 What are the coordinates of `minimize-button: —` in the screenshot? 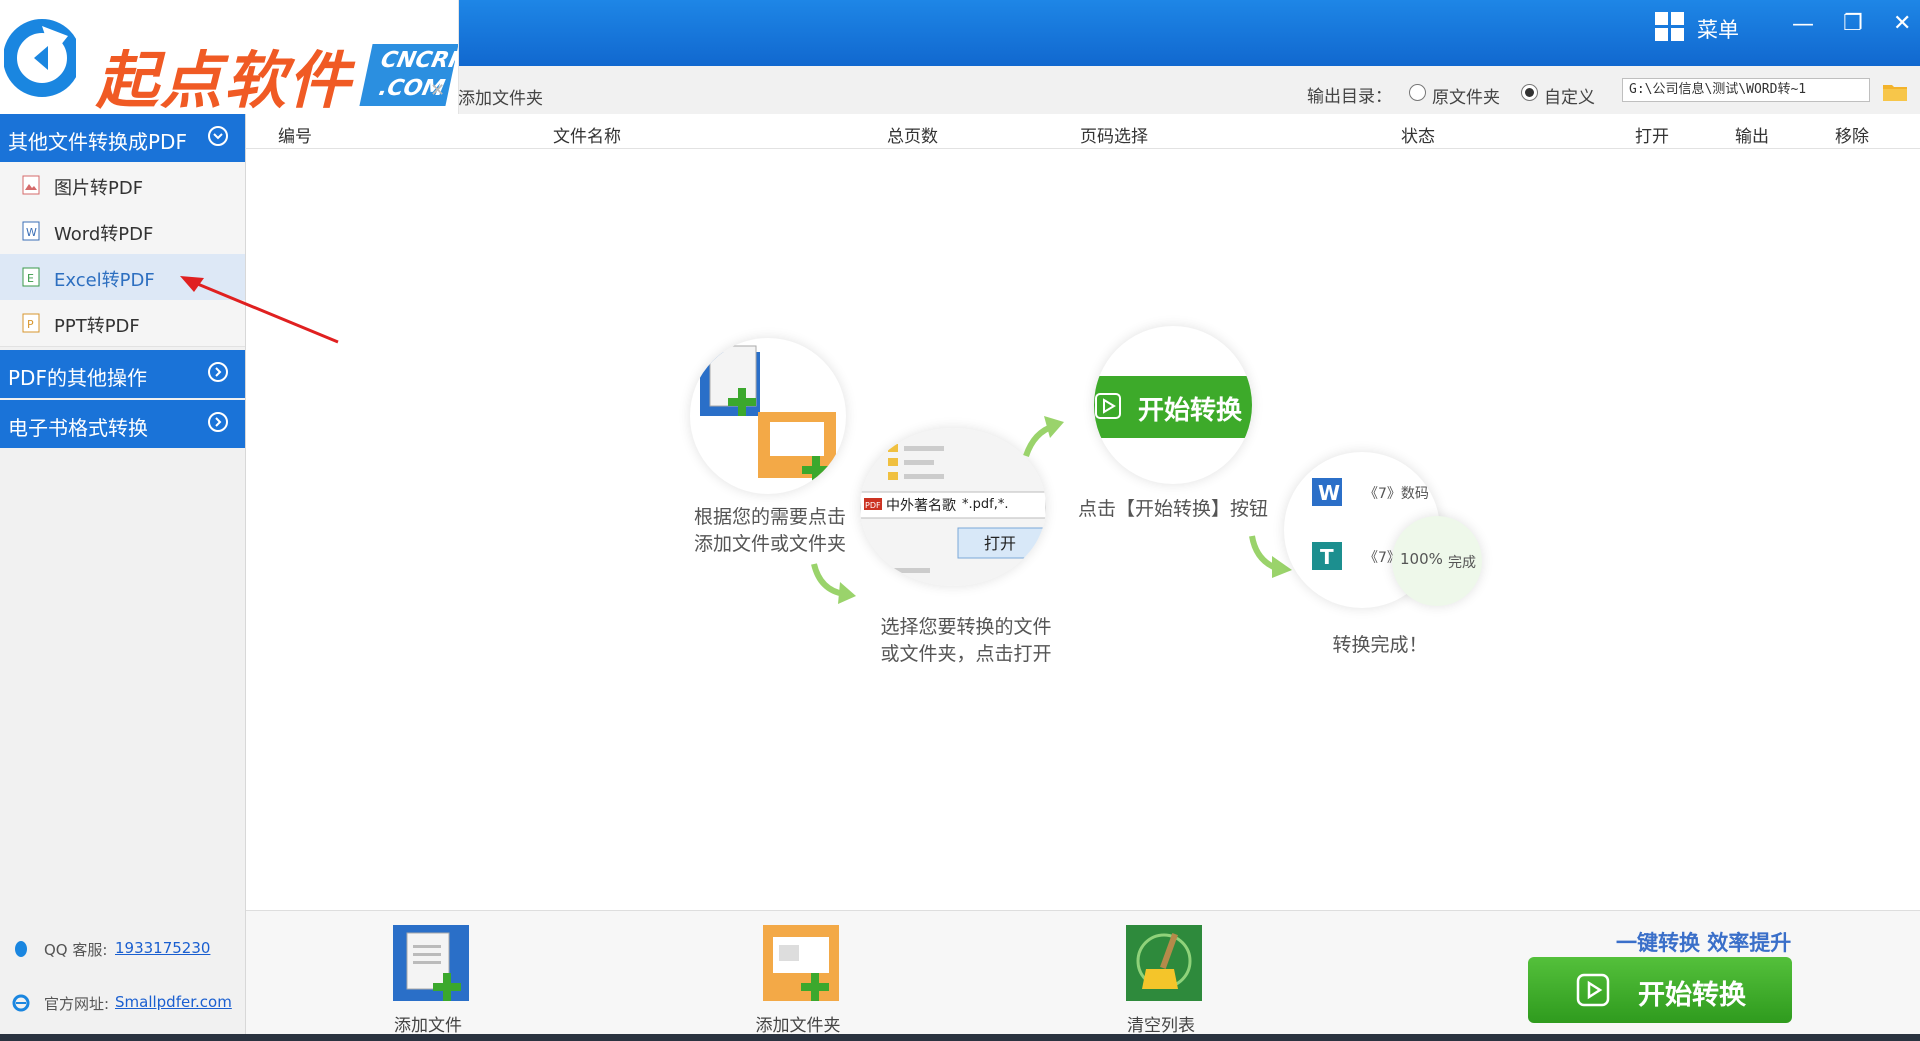 It's located at (1803, 24).